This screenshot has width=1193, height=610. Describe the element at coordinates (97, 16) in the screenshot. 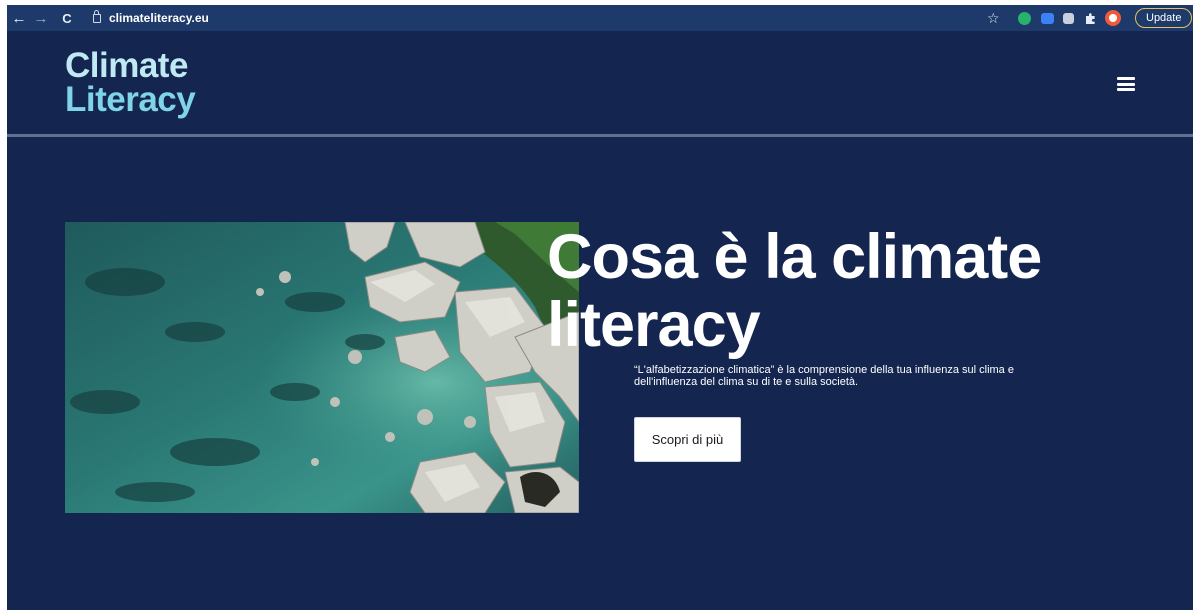

I see `lock-icon` at that location.